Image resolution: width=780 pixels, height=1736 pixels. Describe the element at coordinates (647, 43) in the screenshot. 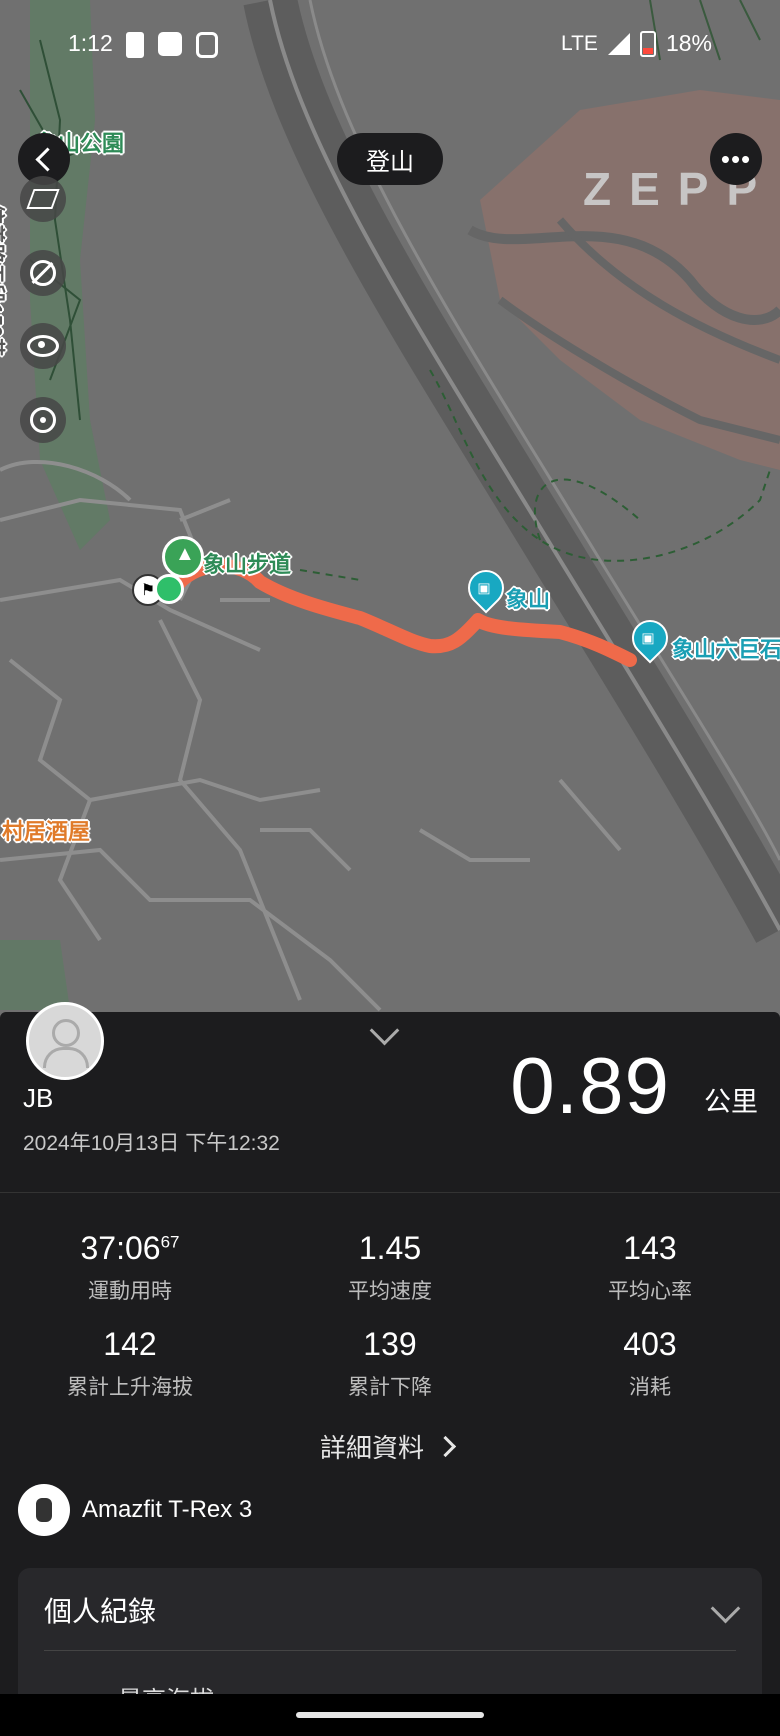

I see `battery-icon` at that location.